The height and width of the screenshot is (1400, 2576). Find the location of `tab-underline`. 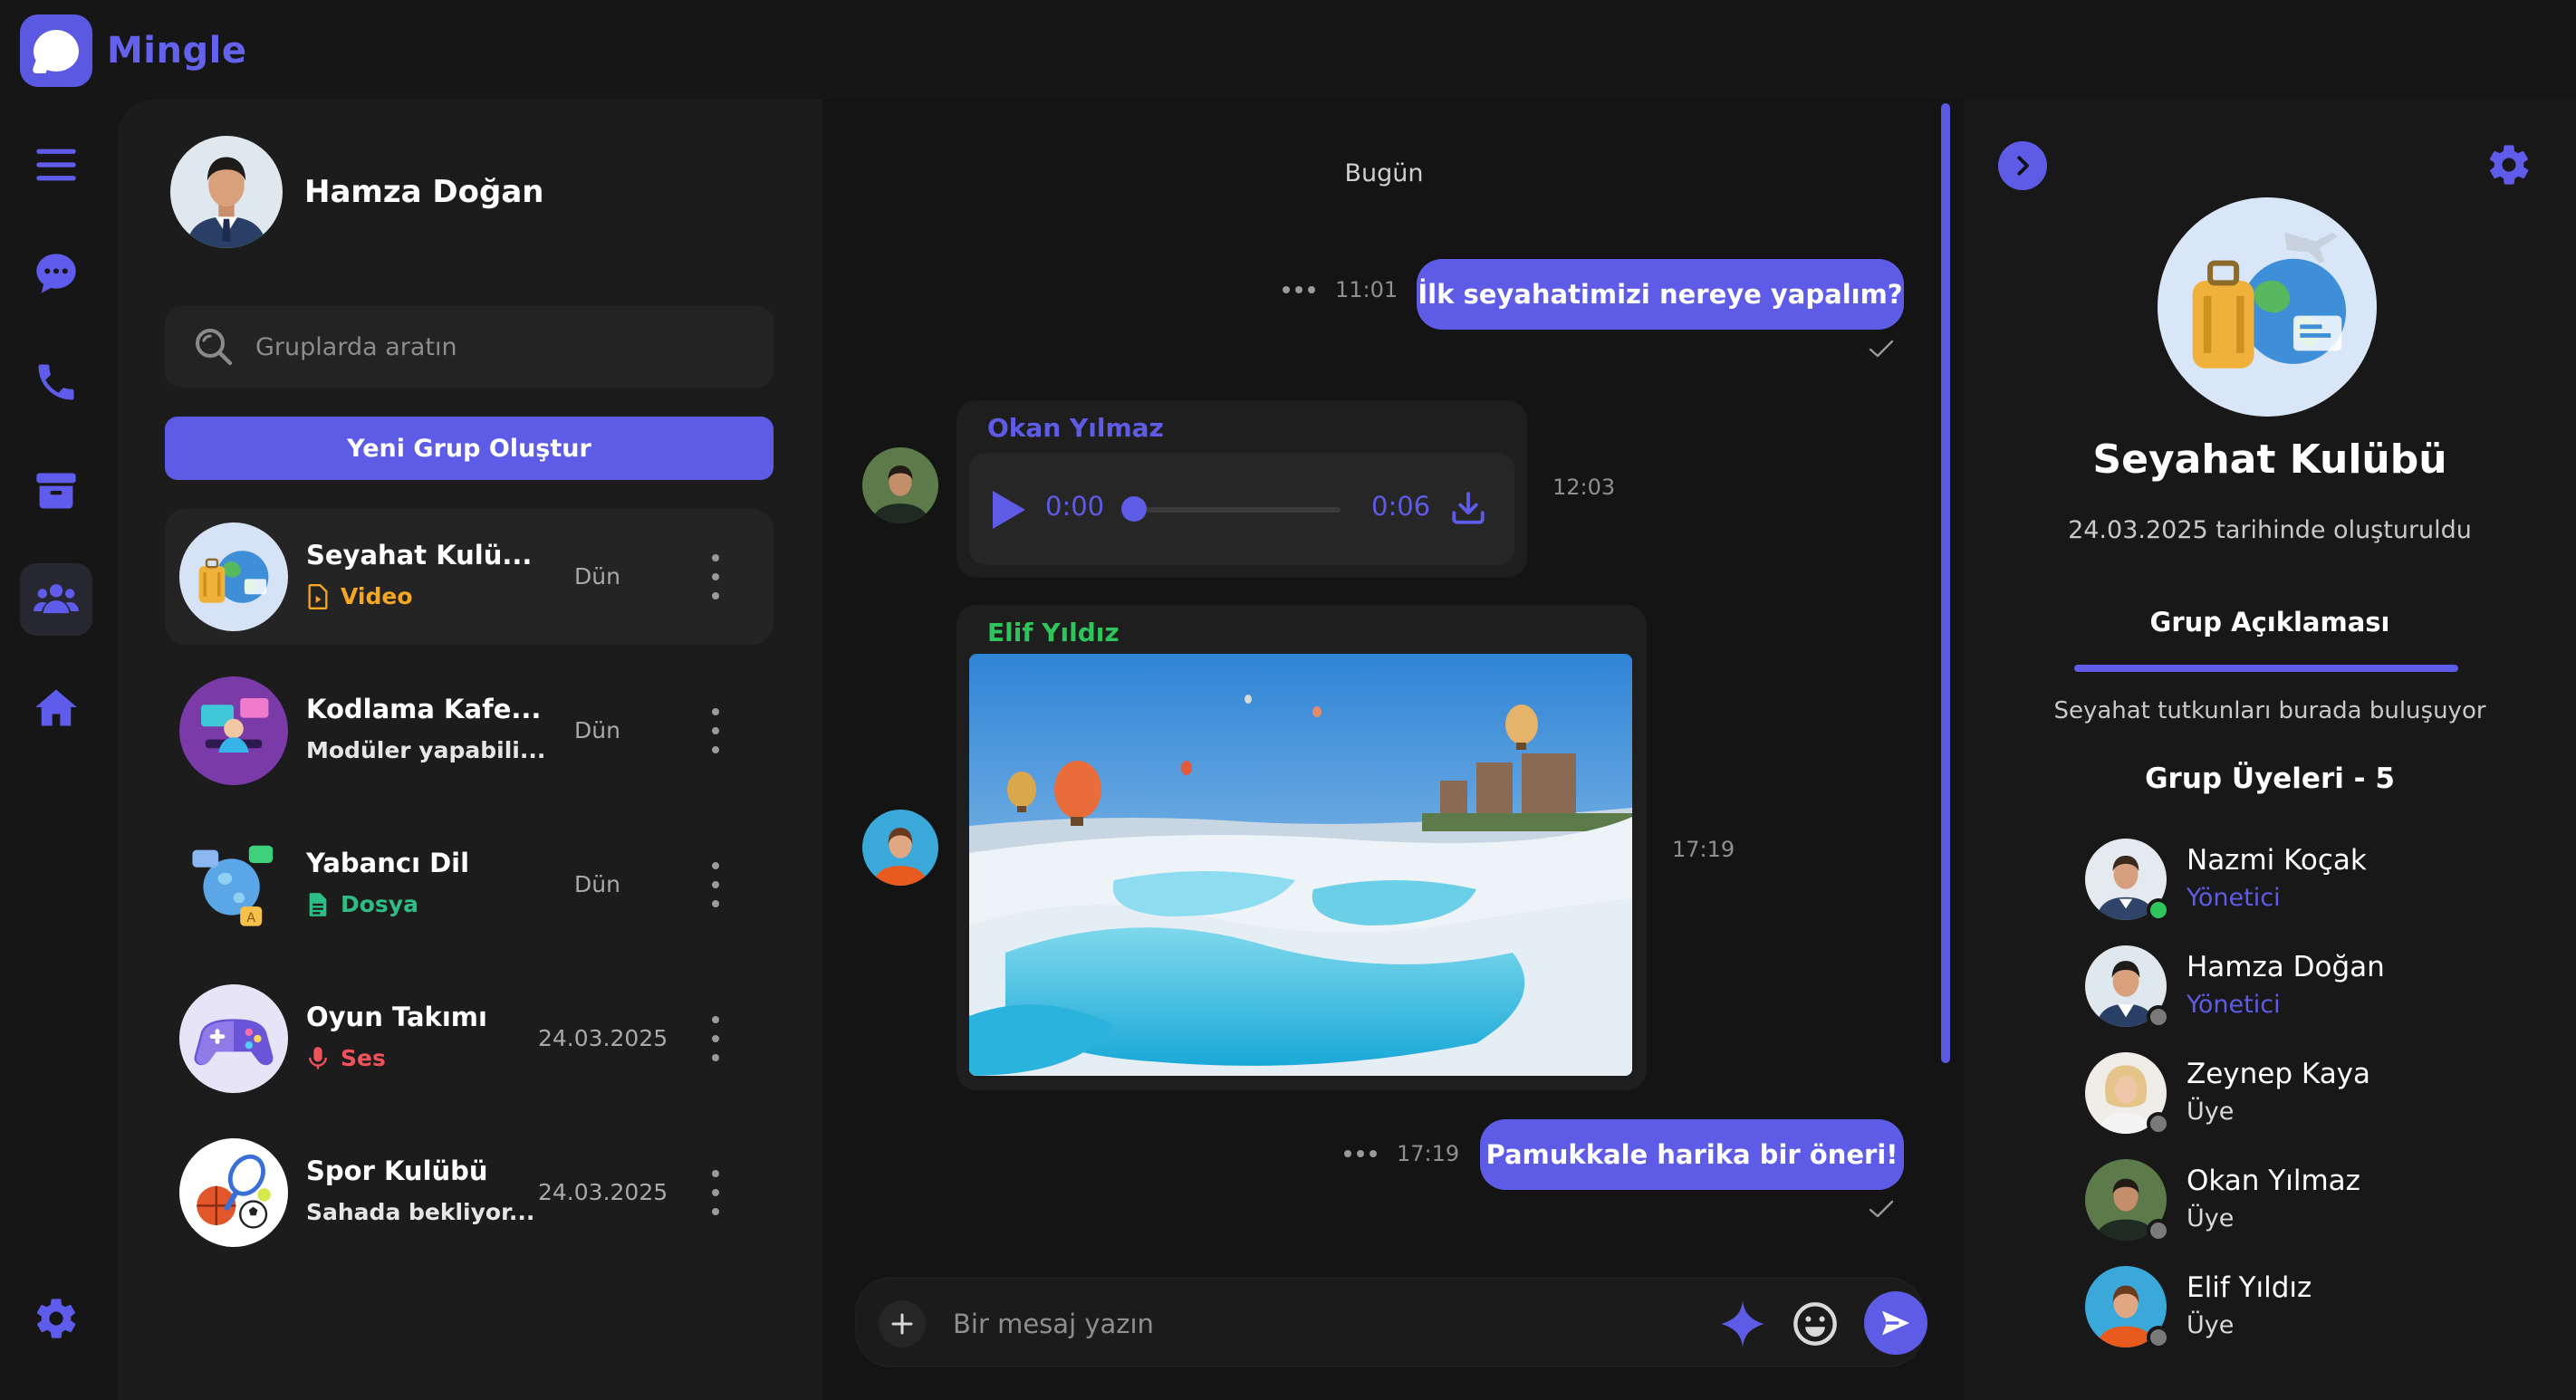

tab-underline is located at coordinates (2266, 668).